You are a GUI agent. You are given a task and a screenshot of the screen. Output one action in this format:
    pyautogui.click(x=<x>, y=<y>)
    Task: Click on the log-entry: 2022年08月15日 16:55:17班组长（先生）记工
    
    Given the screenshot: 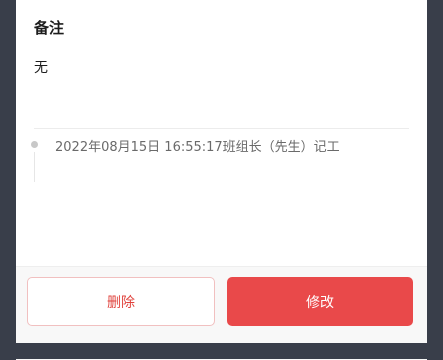 What is the action you would take?
    pyautogui.click(x=197, y=147)
    